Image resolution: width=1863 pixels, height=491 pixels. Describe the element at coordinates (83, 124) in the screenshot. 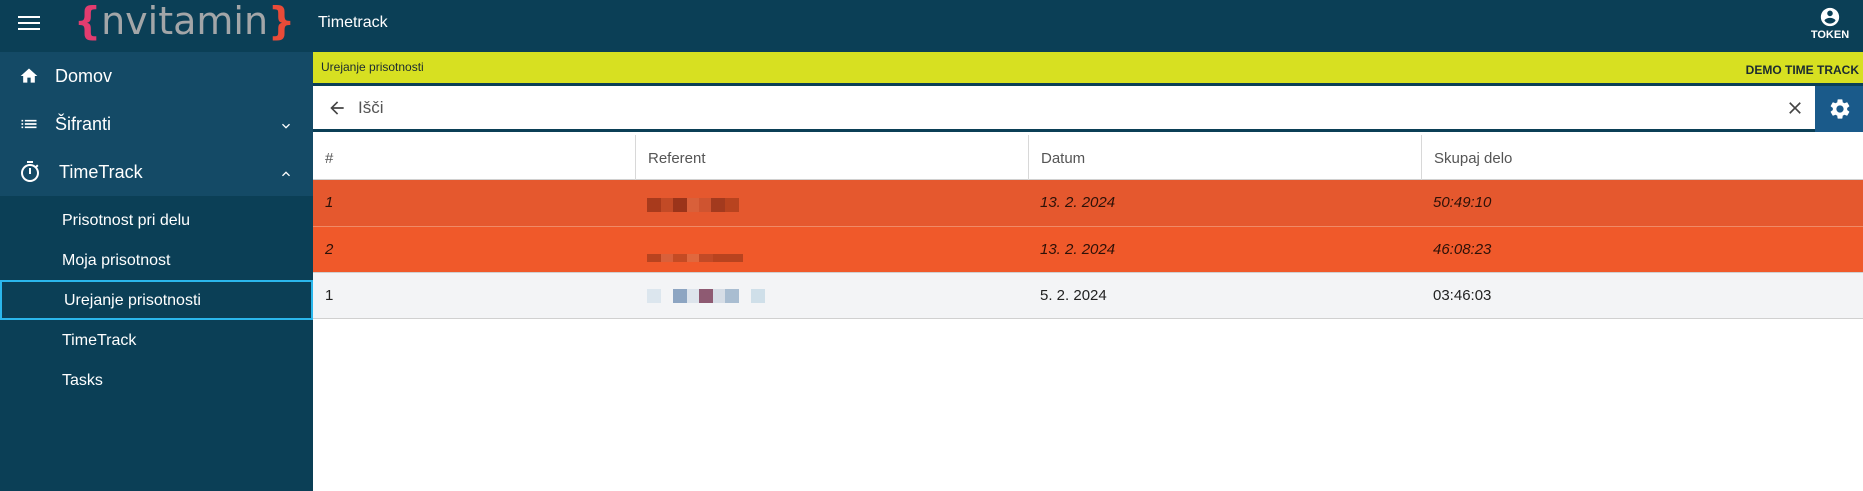

I see `sidebar-item-label: Šifranti` at that location.